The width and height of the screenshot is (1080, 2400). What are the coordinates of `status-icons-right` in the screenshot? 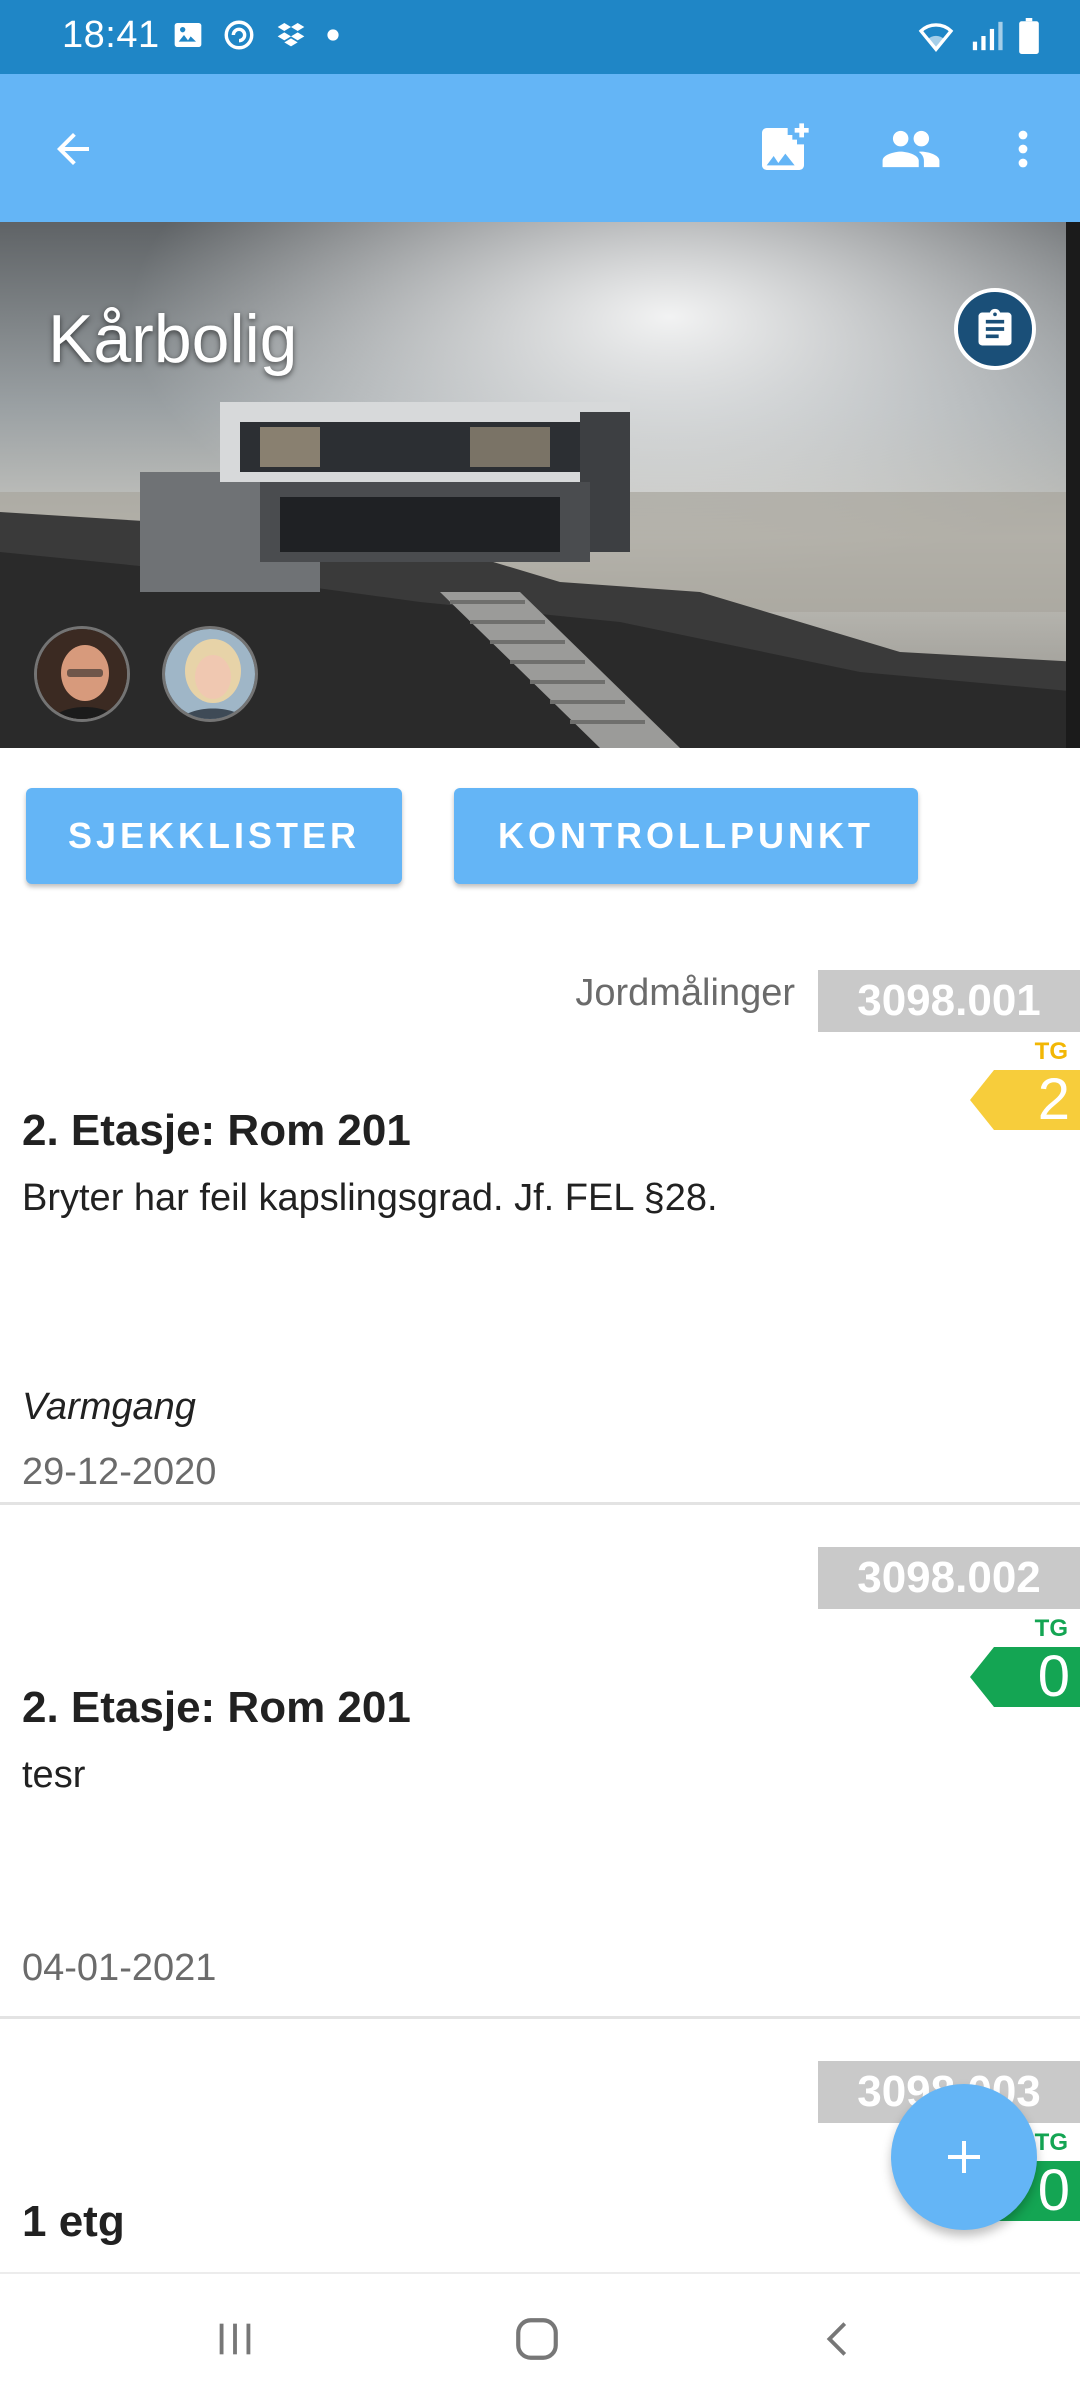 It's located at (978, 38).